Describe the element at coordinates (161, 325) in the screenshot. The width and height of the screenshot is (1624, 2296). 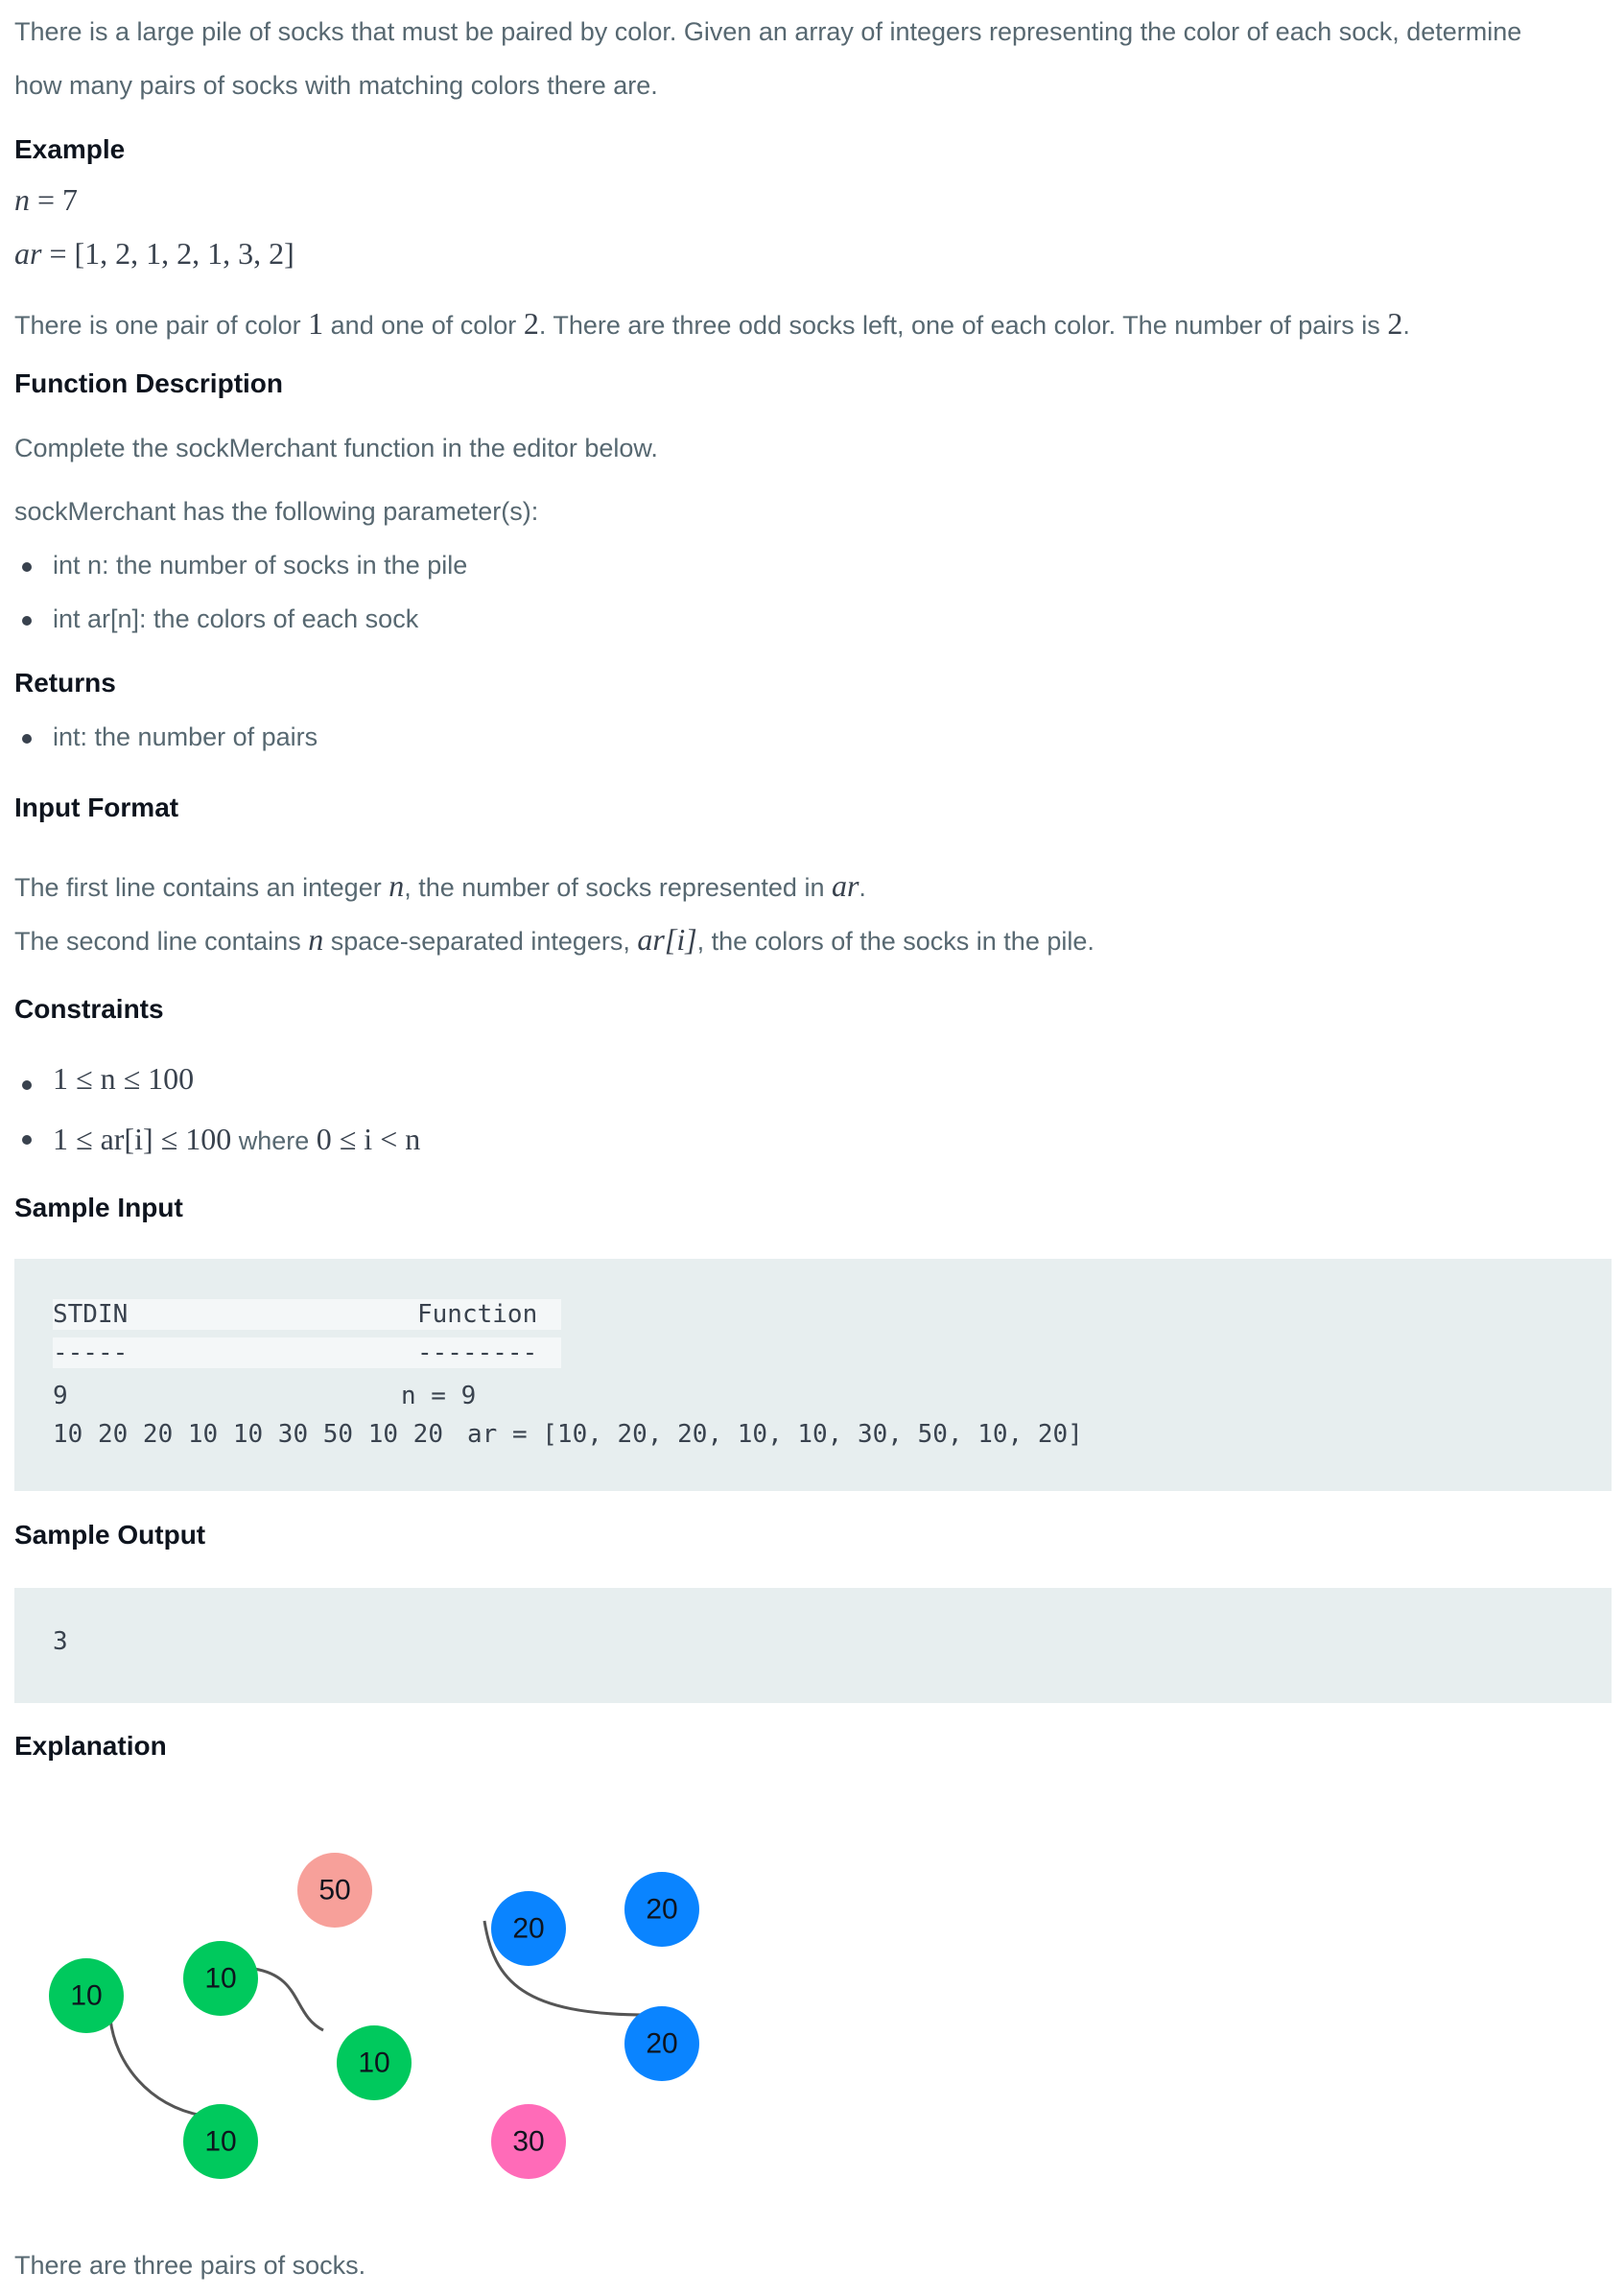
I see `text-part: There is one pair of color` at that location.